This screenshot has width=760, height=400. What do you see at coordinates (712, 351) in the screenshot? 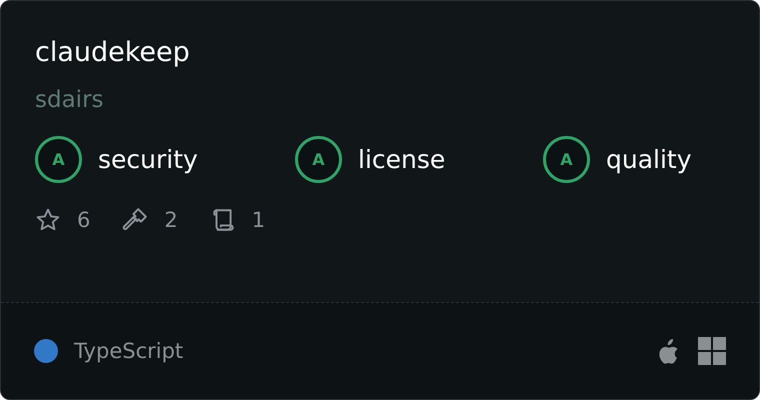
I see `windows-icon` at bounding box center [712, 351].